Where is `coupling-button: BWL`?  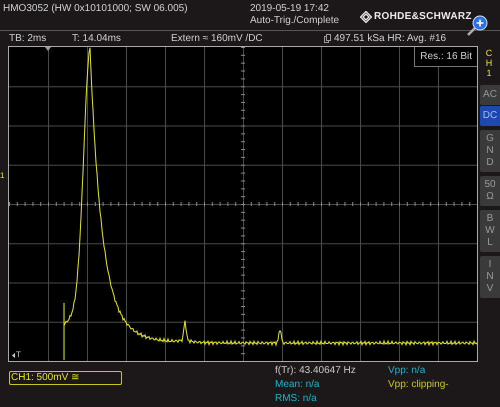
coupling-button: BWL is located at coordinates (490, 231).